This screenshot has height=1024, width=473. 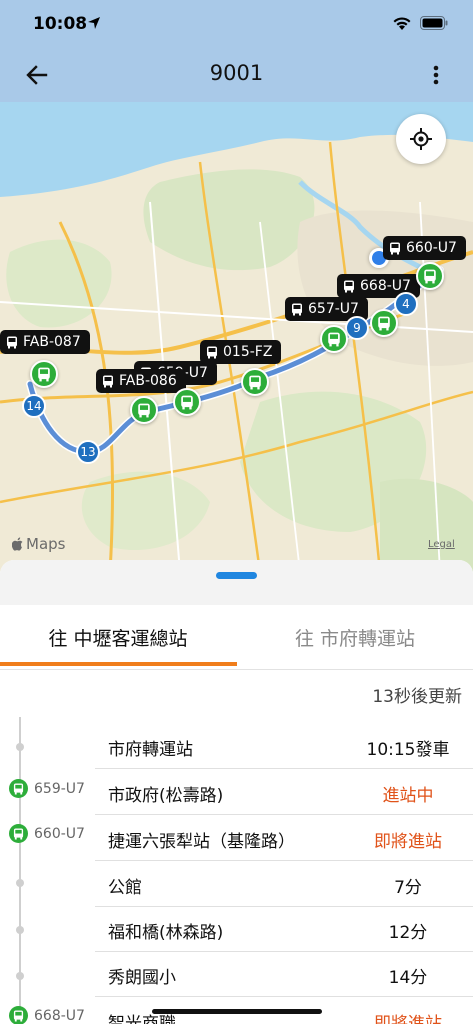 I want to click on bus-marker: 659-U7, so click(x=47, y=788).